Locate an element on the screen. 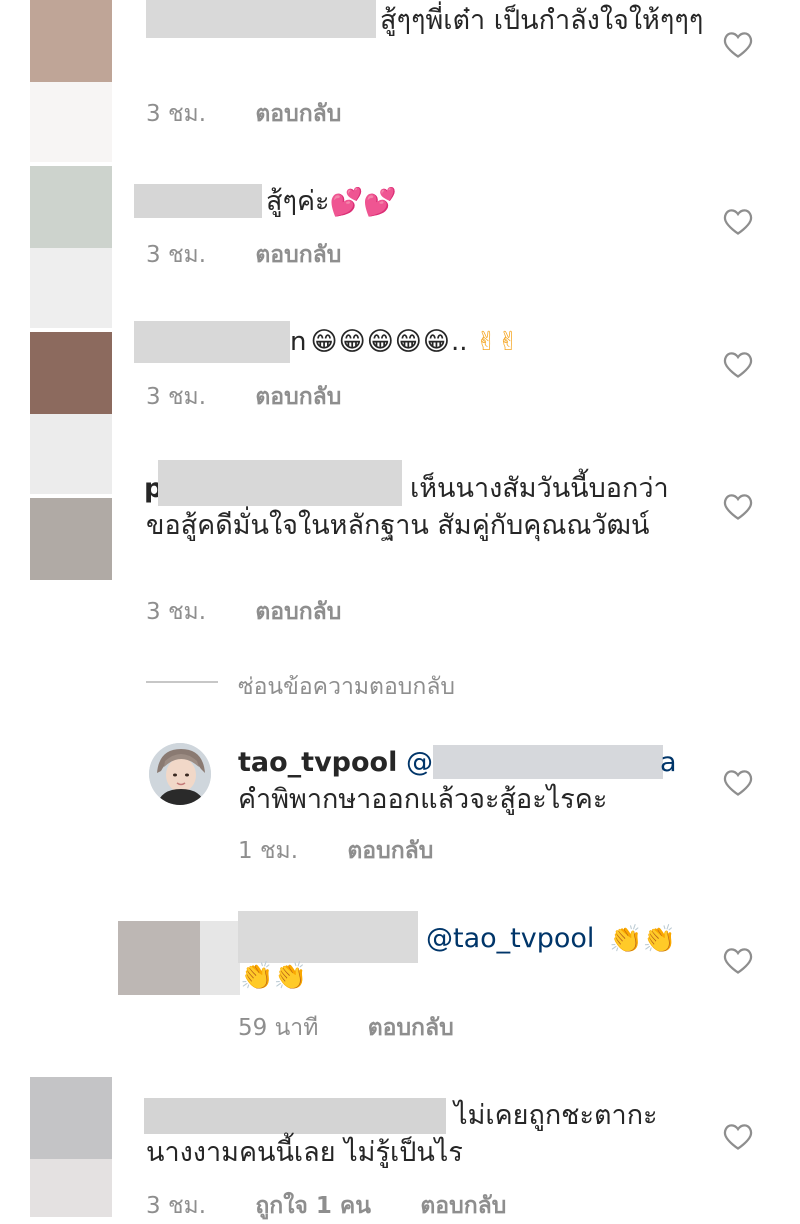 The width and height of the screenshot is (800, 1224). hide-replies-line is located at coordinates (182, 682).